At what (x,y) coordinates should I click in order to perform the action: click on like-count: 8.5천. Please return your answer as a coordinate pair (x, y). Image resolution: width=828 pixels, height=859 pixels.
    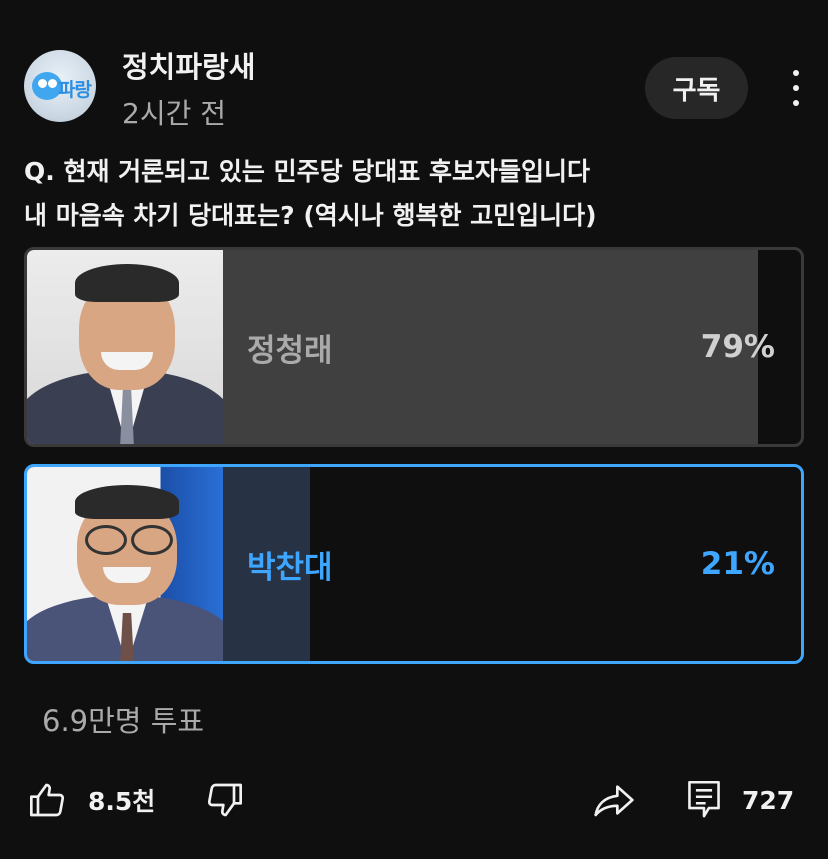
    Looking at the image, I should click on (122, 801).